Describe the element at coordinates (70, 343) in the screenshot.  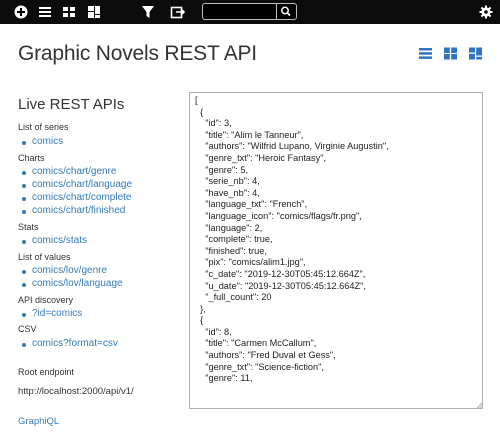
I see `link-csv: comics?format=csv` at that location.